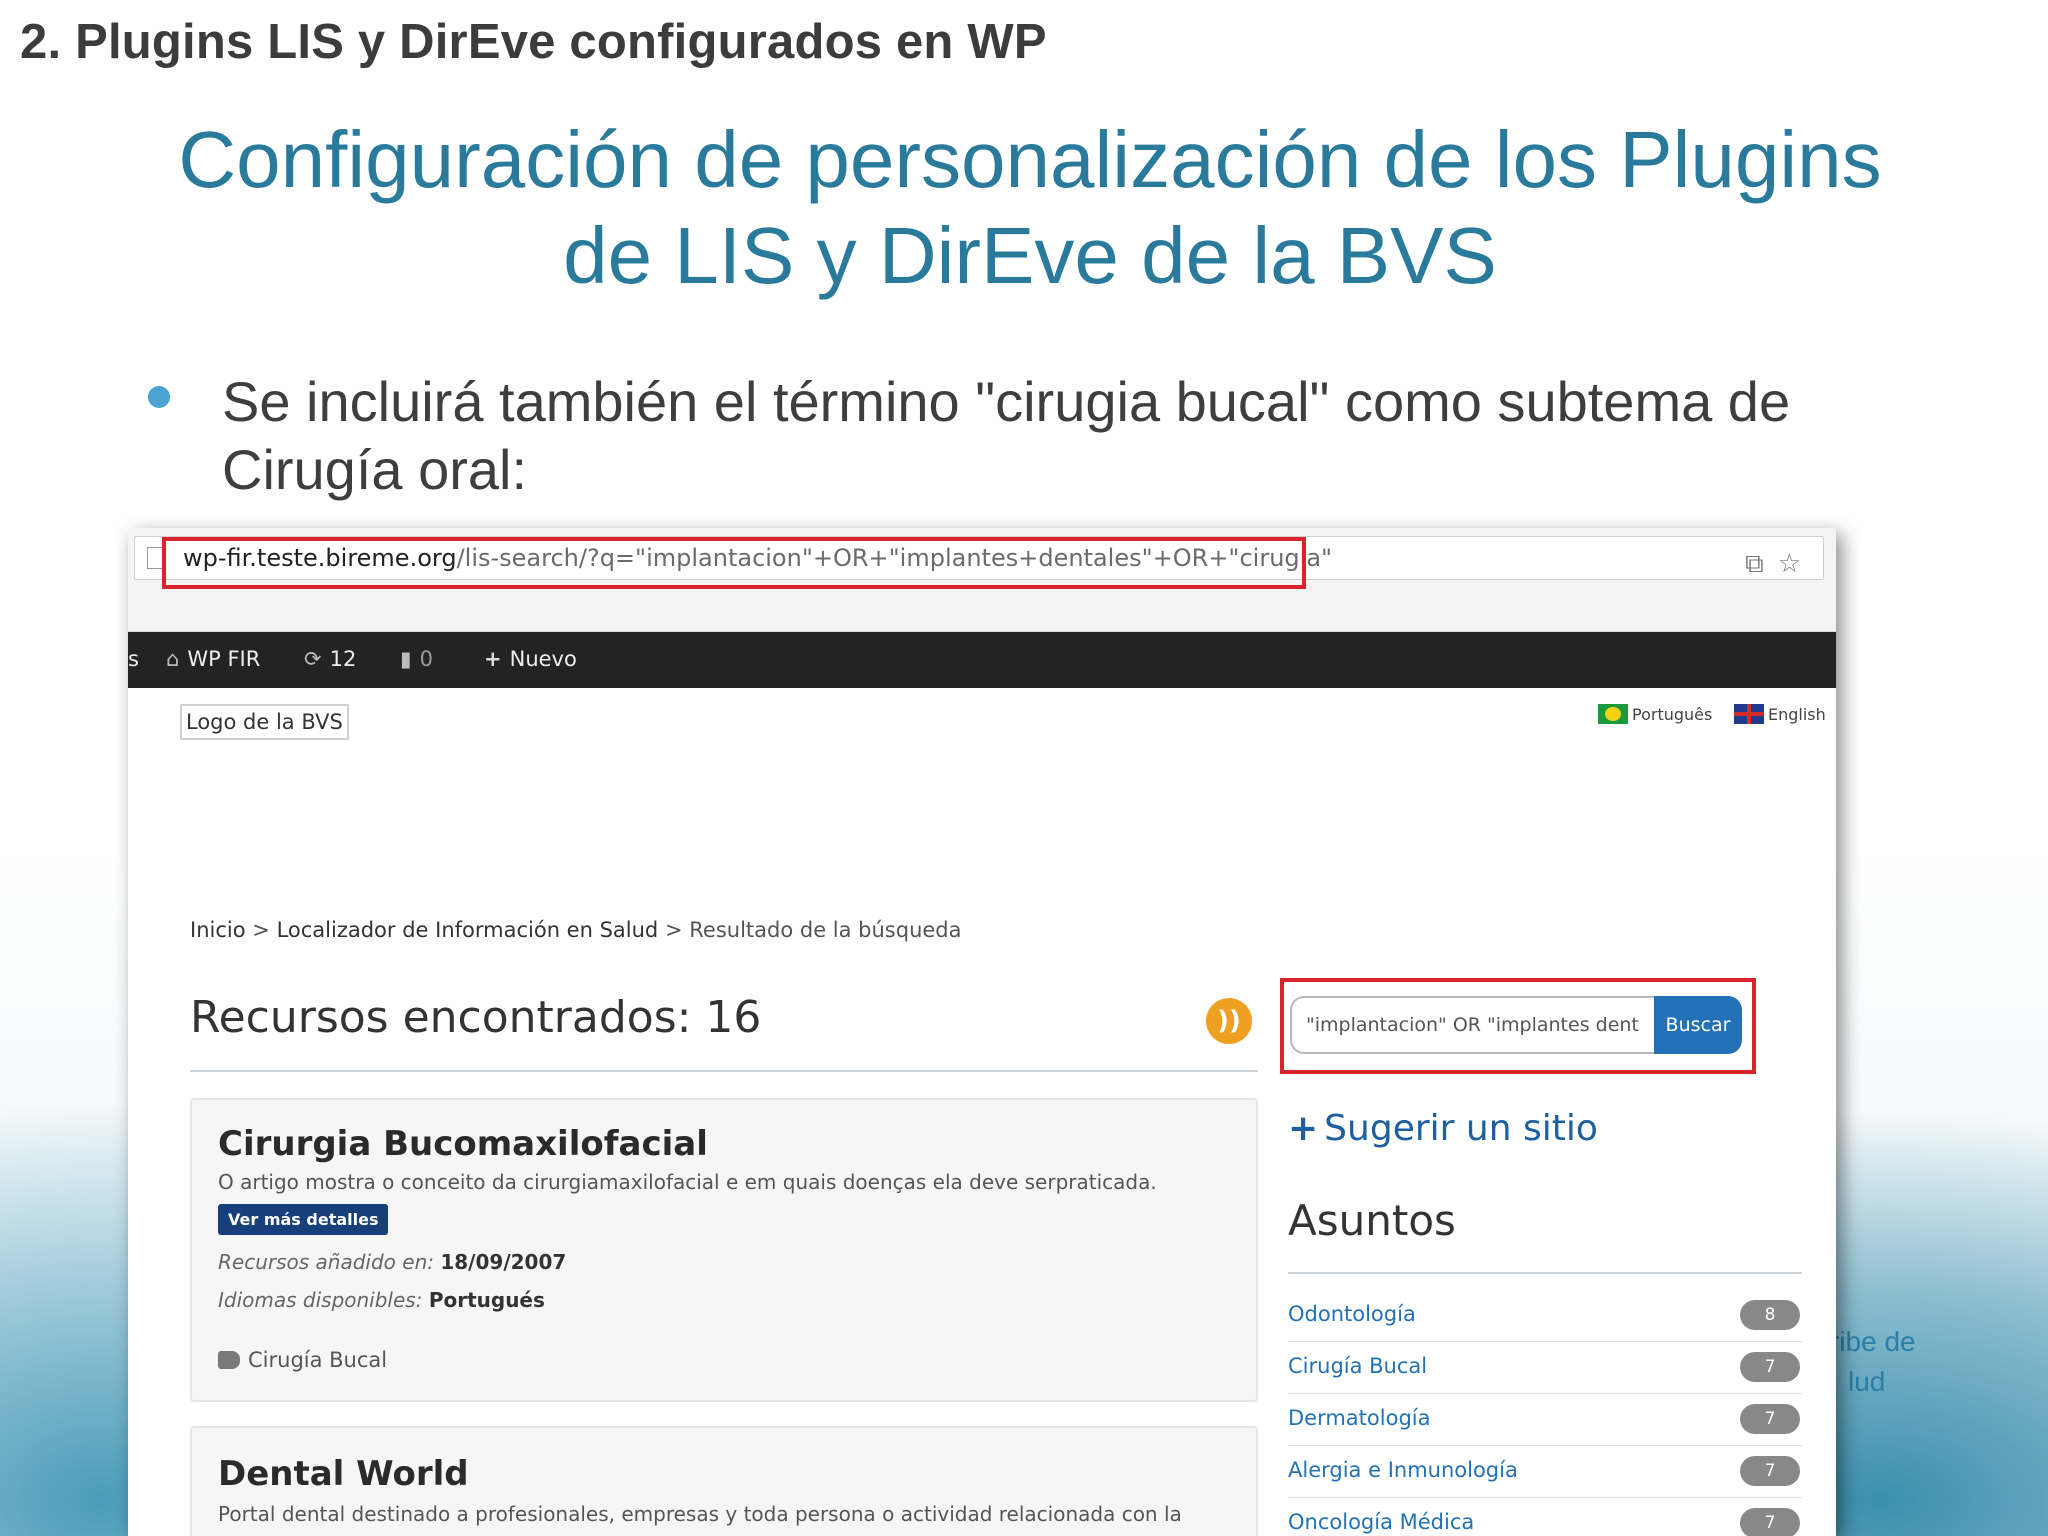 This screenshot has height=1536, width=2048. What do you see at coordinates (426, 659) in the screenshot?
I see `comments-count: 0` at bounding box center [426, 659].